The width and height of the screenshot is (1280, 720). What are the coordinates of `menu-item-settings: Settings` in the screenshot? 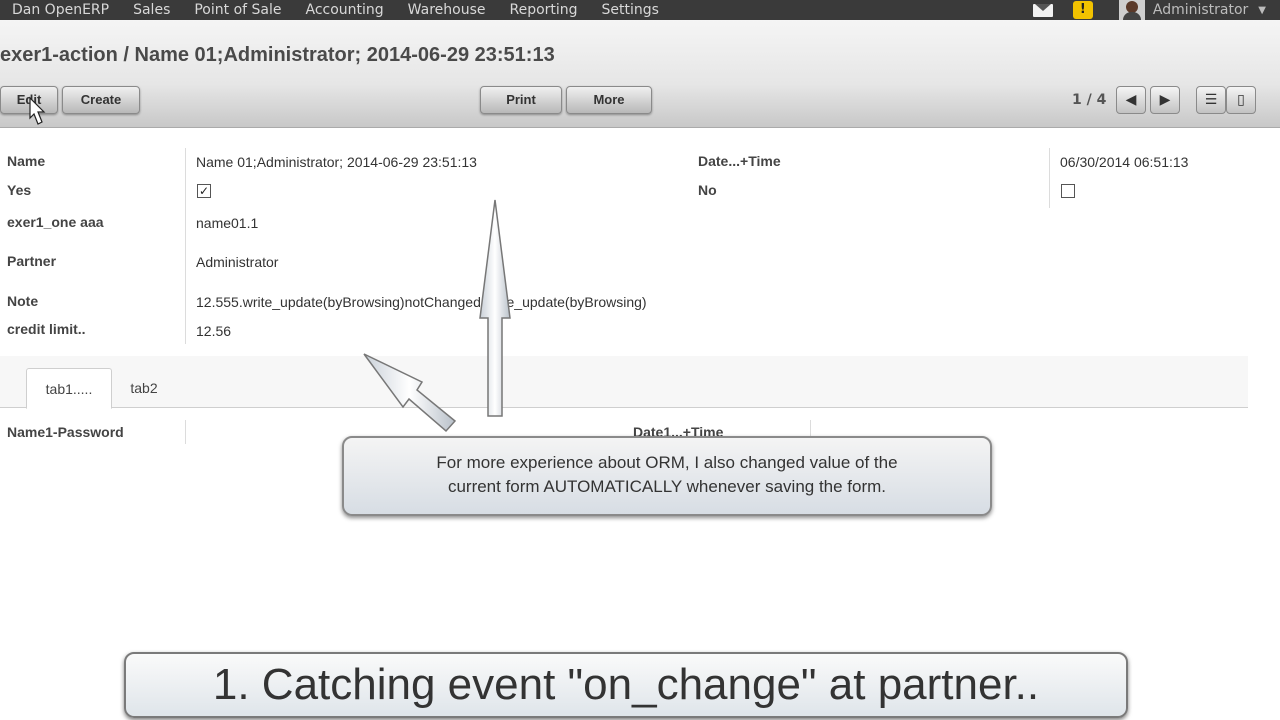 It's located at (630, 10).